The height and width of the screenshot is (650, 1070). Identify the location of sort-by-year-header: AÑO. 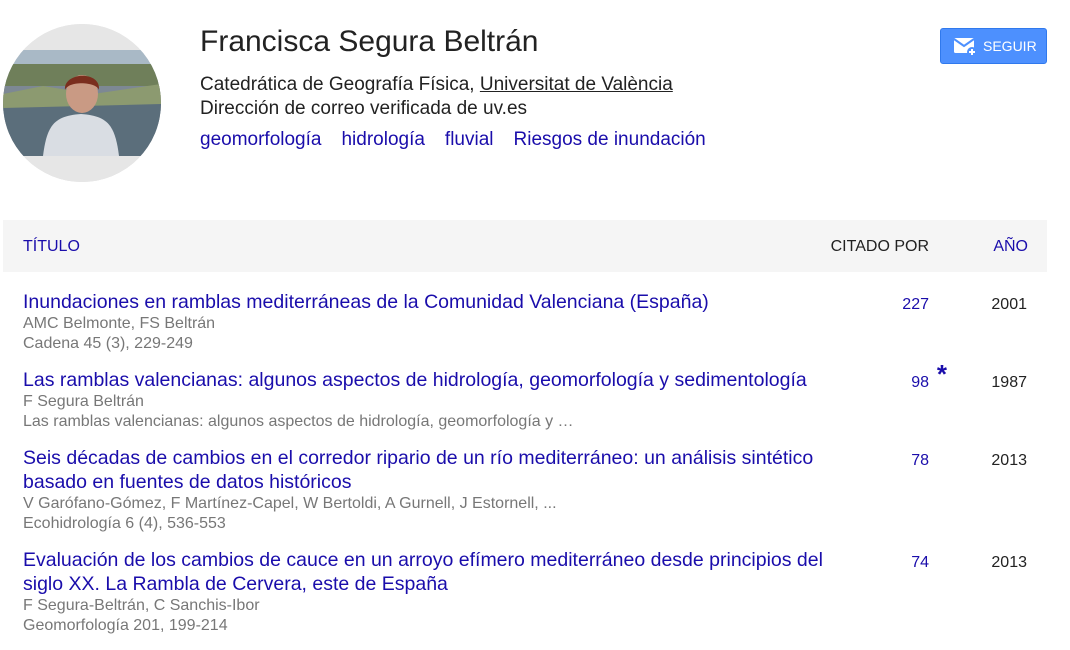
(1010, 247).